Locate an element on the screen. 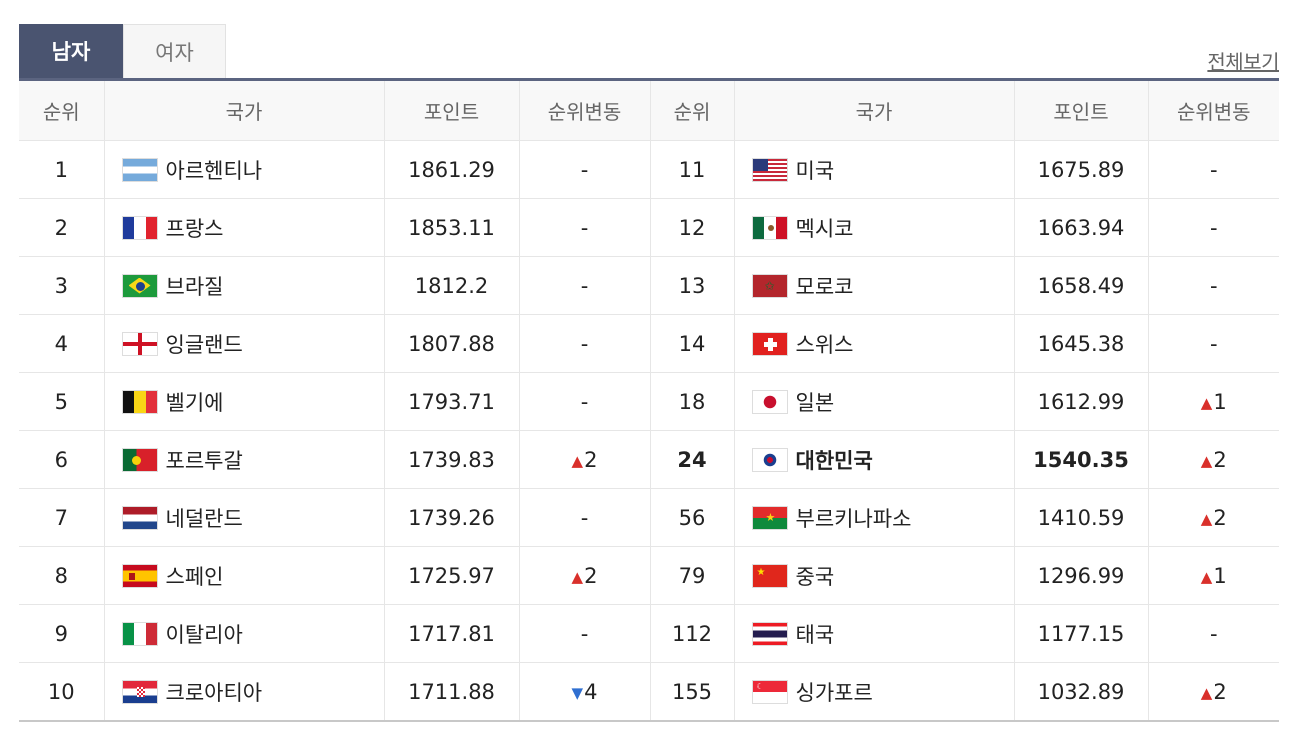 The height and width of the screenshot is (738, 1302). rank-change-cell: ▼4 is located at coordinates (585, 692).